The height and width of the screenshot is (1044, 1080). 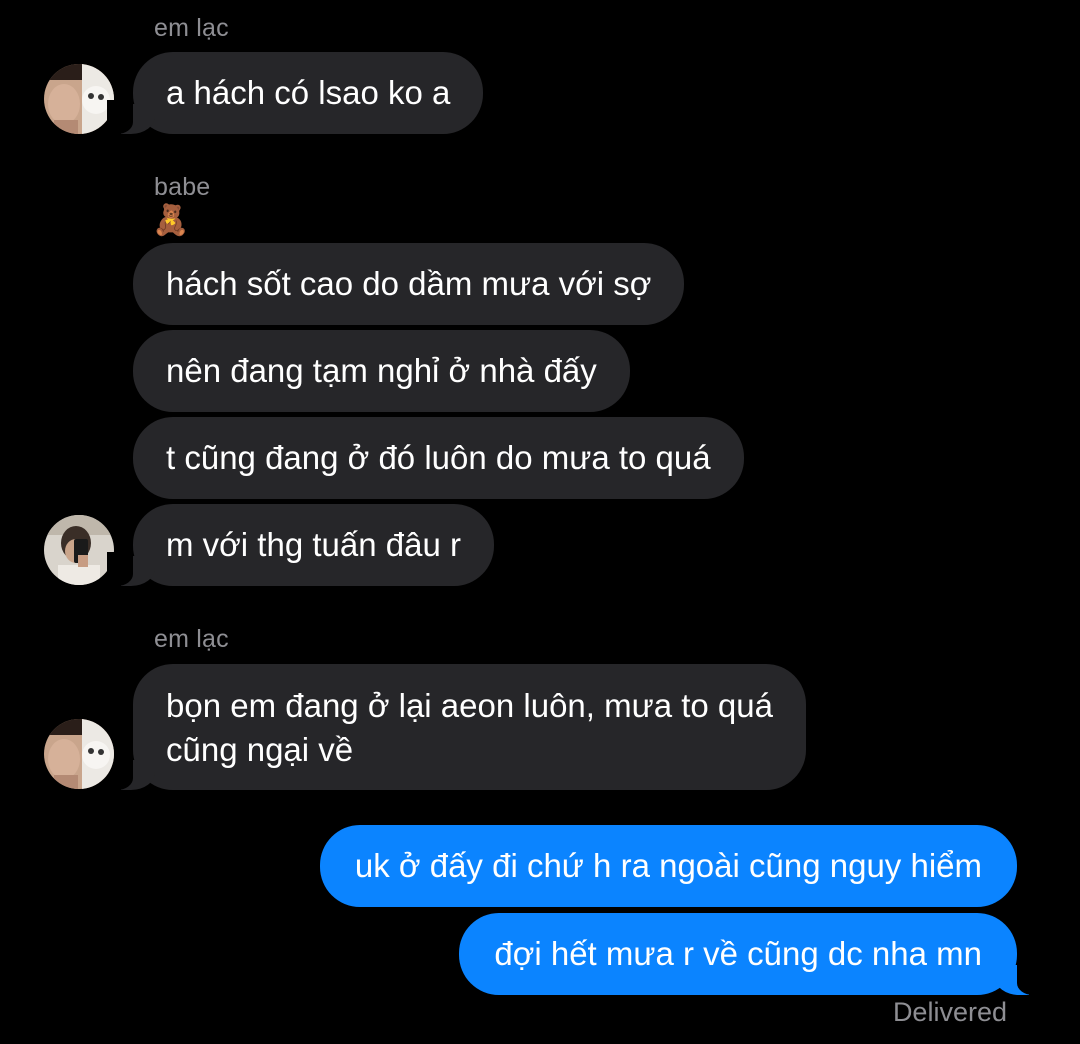 I want to click on message-text: t cũng đang ở đó luôn do mưa to quá, so click(x=438, y=457).